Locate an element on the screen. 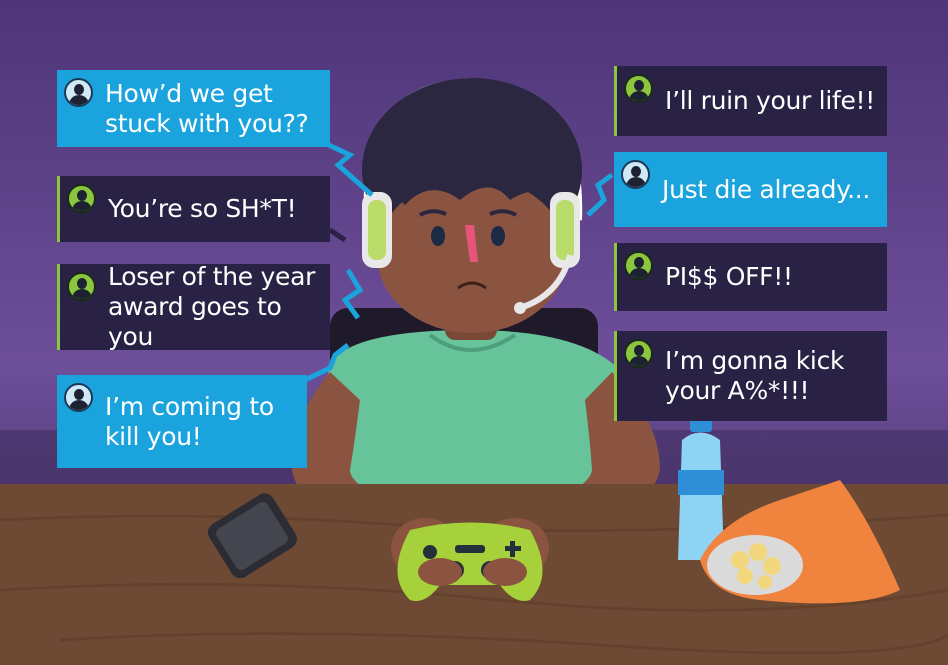 This screenshot has width=948, height=665. chat-message-text: I’ll ruin your life!! is located at coordinates (770, 100).